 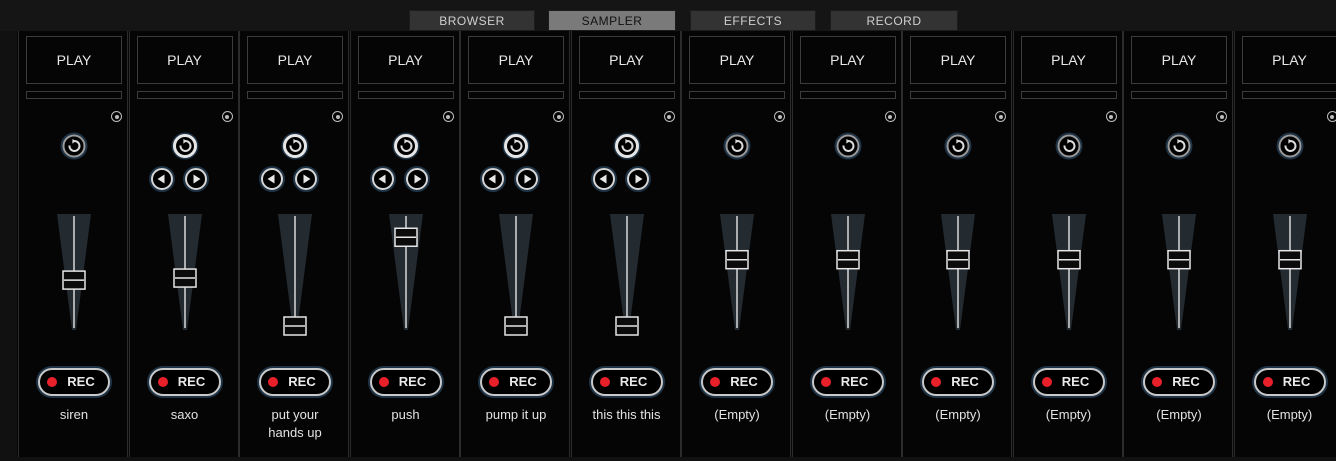 I want to click on tab-effects: EFFECTS, so click(x=753, y=20).